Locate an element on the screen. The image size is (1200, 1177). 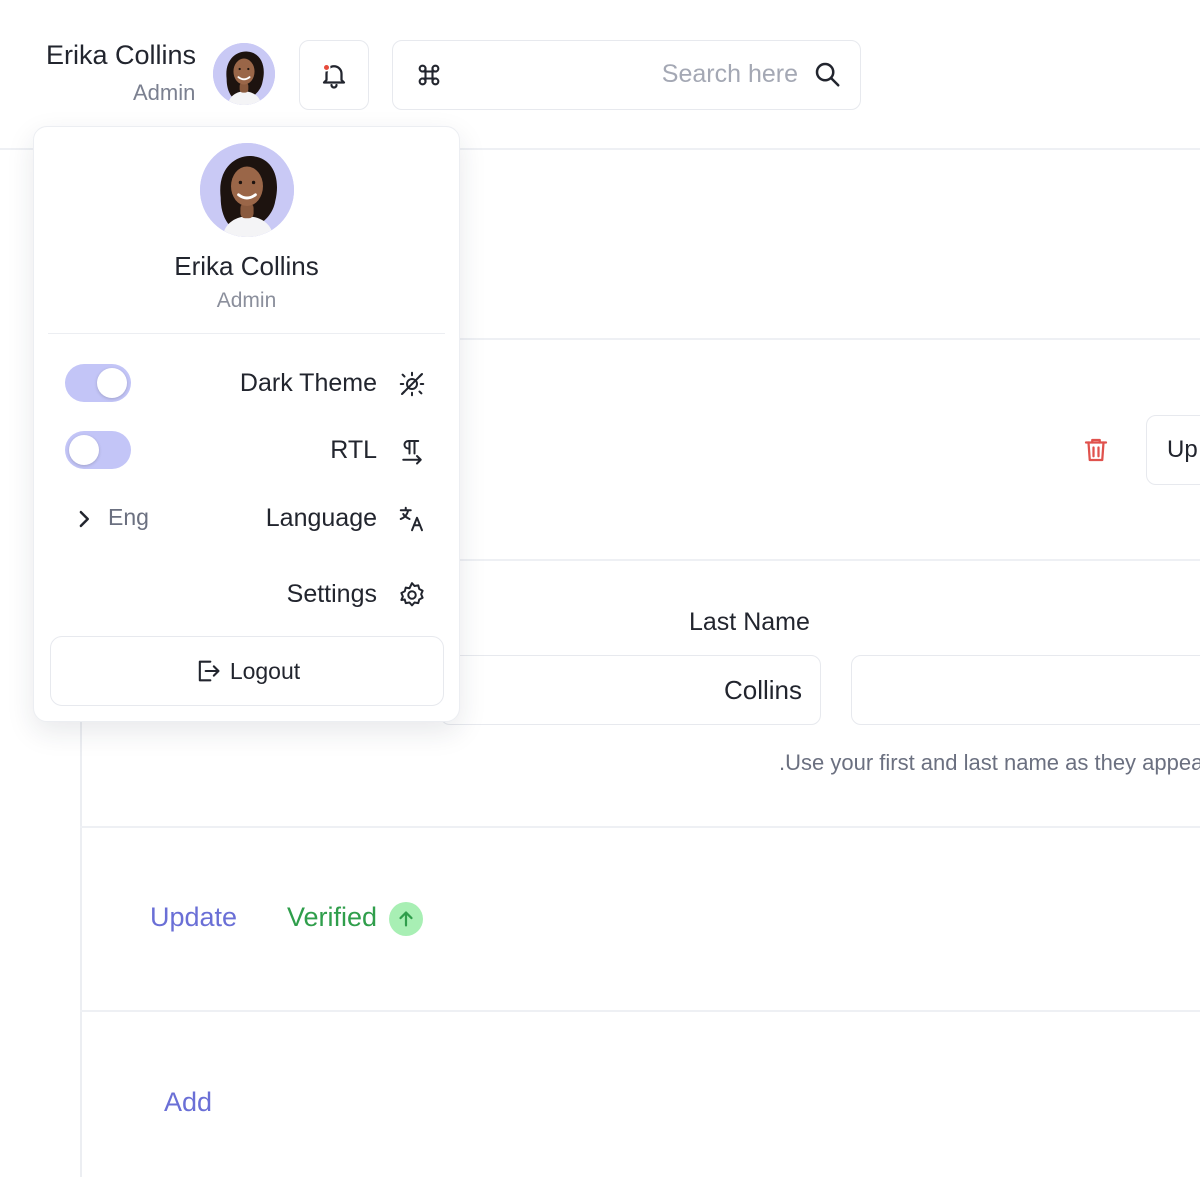
add-link: Add is located at coordinates (188, 1102).